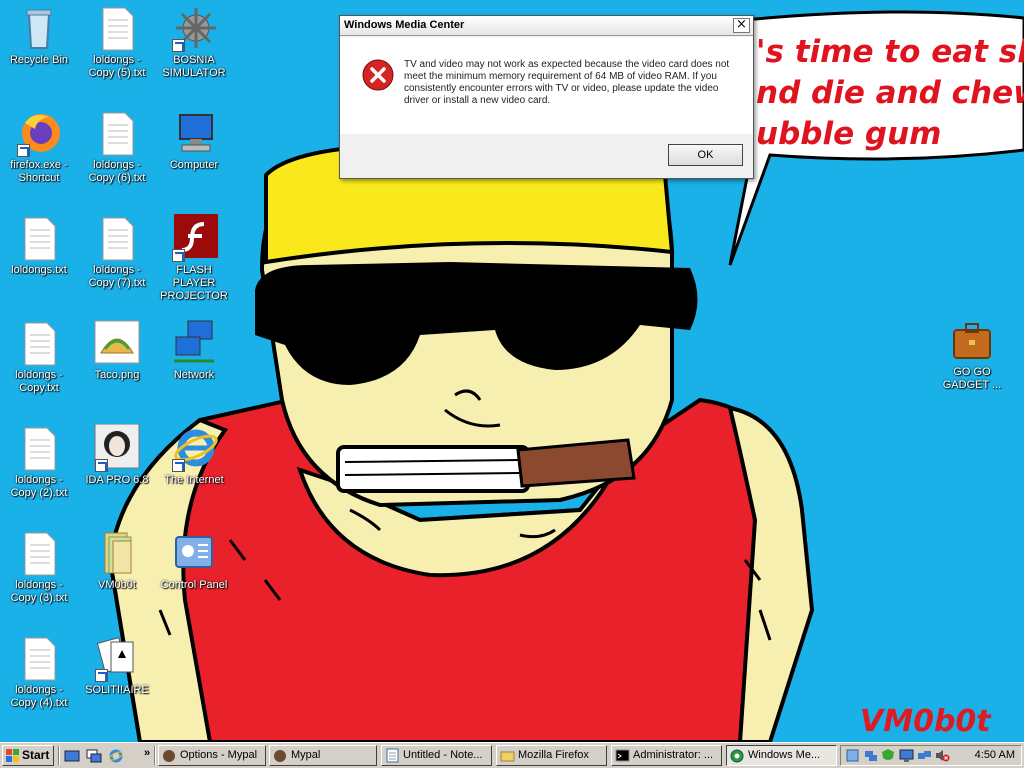  What do you see at coordinates (942, 755) in the screenshot?
I see `tray-volume-muted-icon` at bounding box center [942, 755].